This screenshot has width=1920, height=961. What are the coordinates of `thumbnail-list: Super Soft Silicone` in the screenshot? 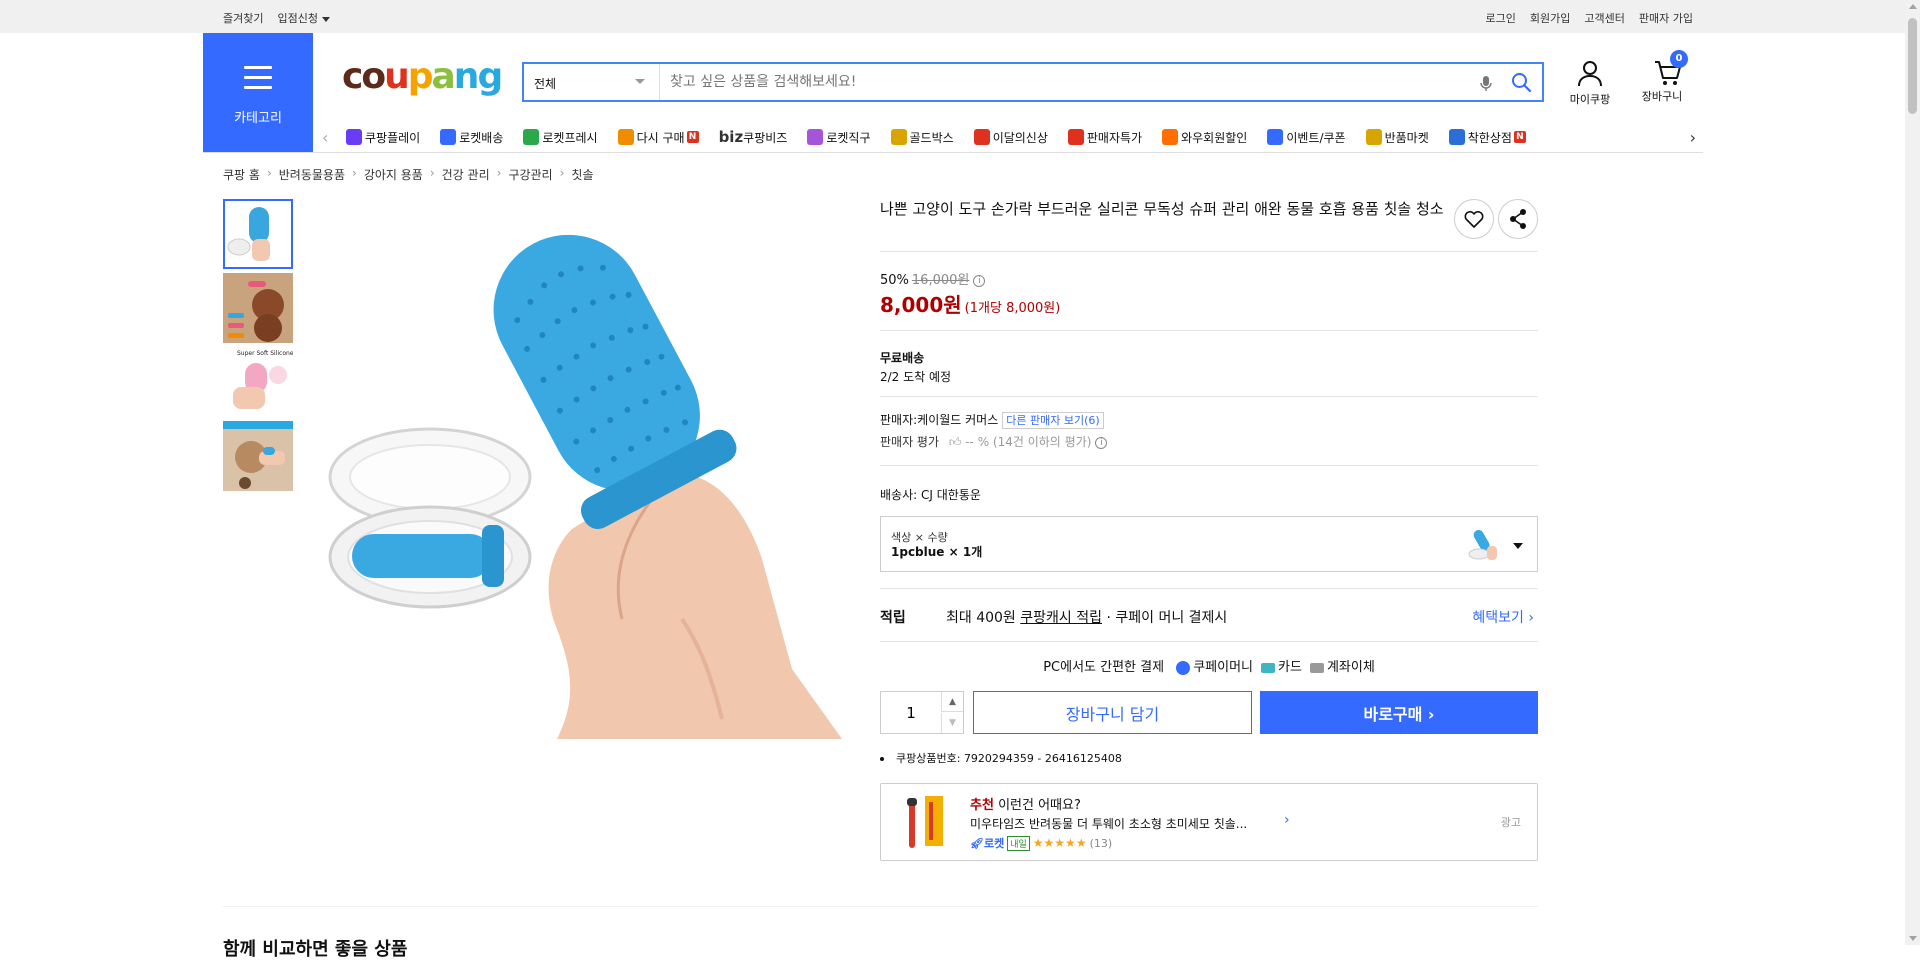 It's located at (258, 347).